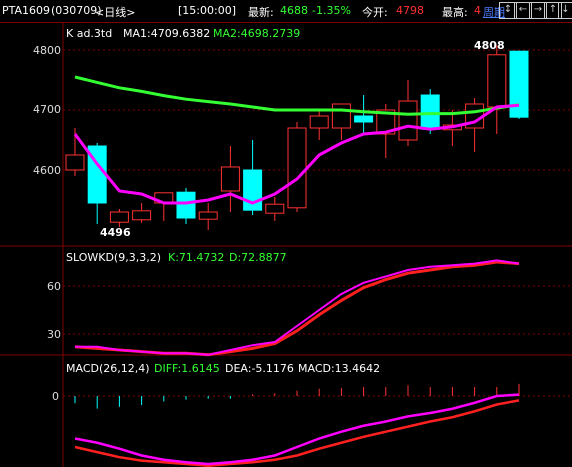 The height and width of the screenshot is (467, 572). What do you see at coordinates (339, 368) in the screenshot?
I see `macd-label: MACD:13.4642` at bounding box center [339, 368].